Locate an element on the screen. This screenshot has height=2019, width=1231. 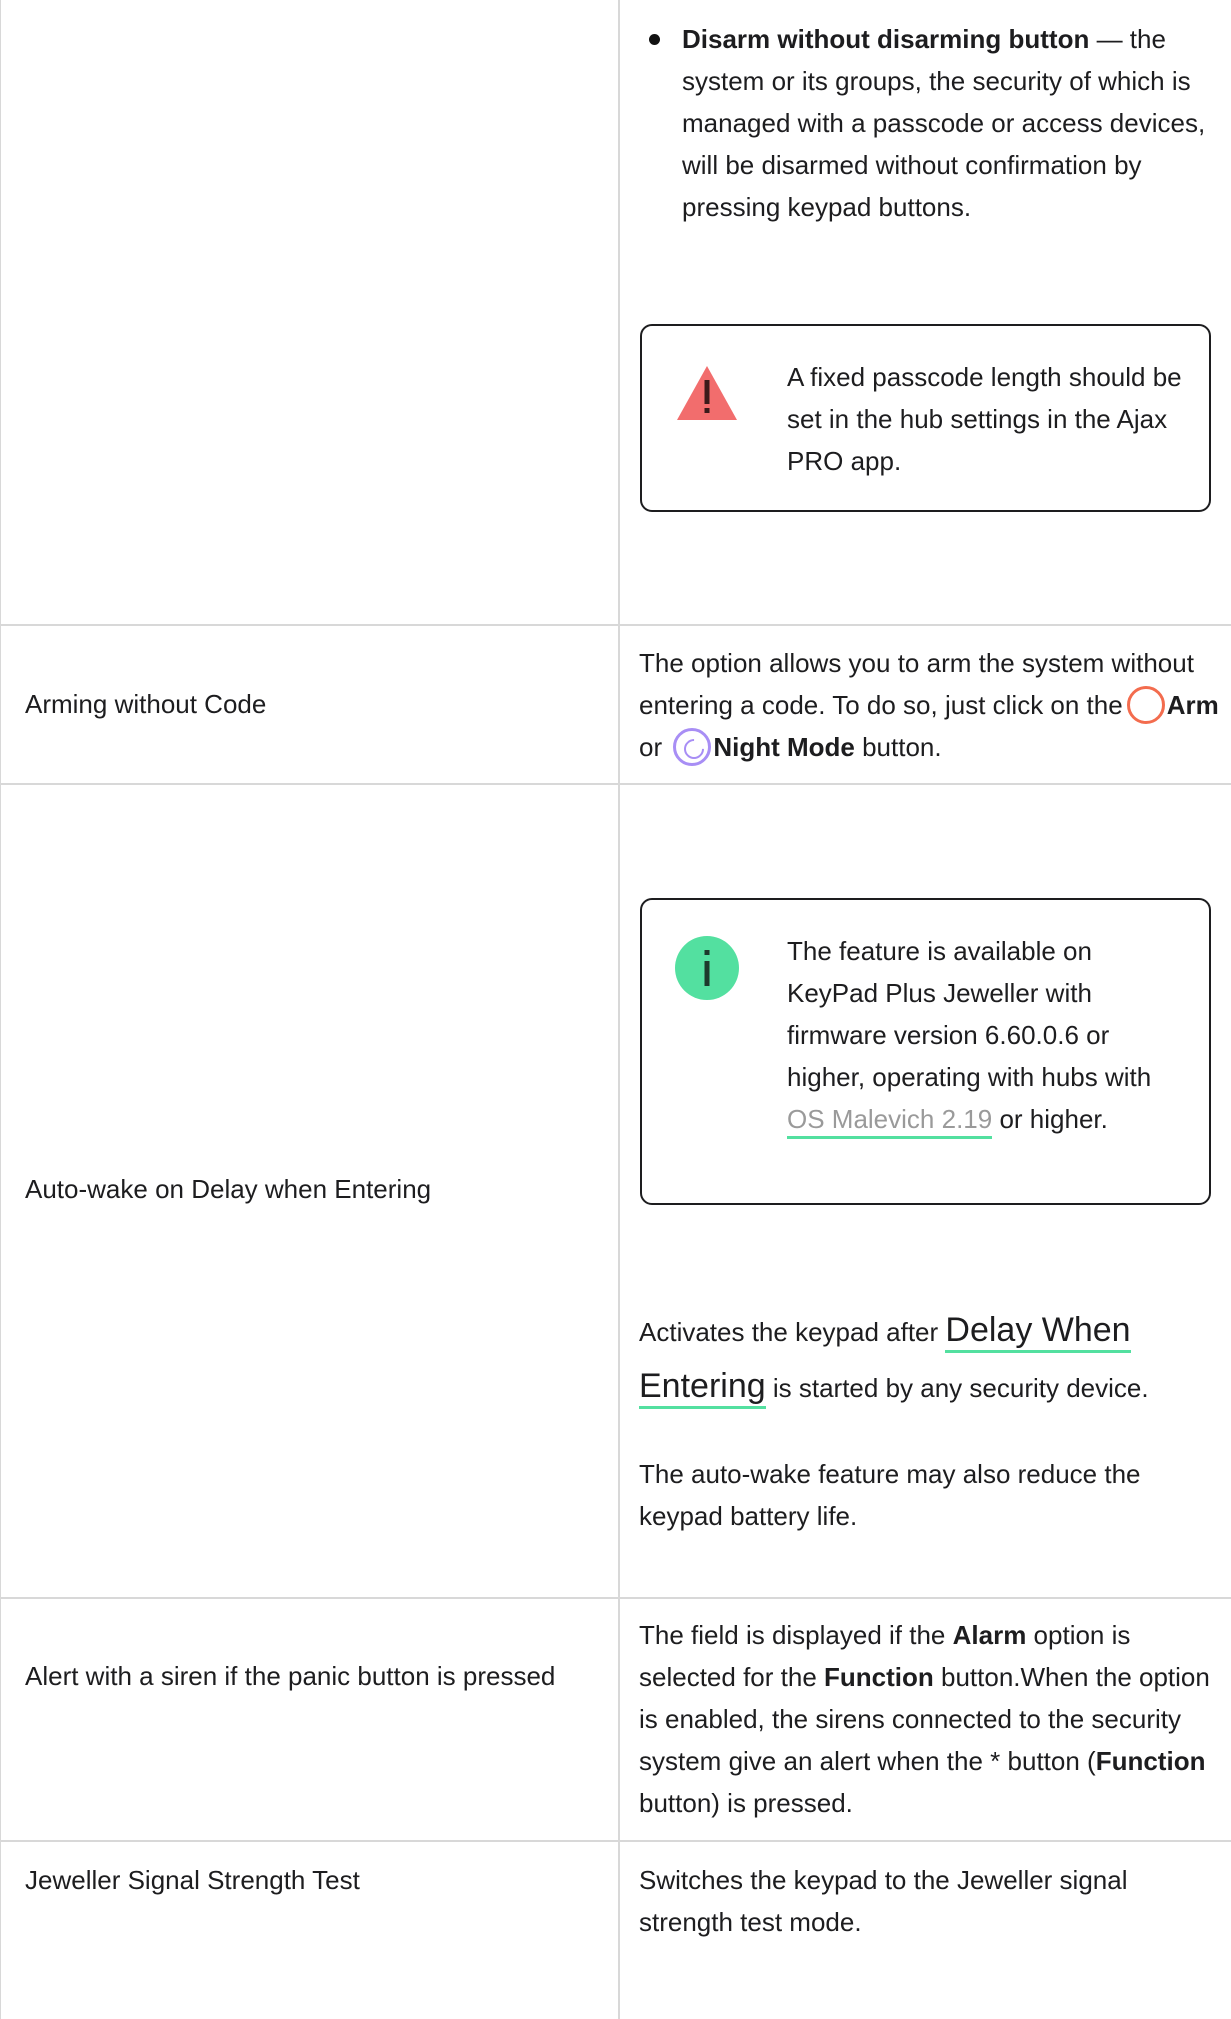
desc-text: or is located at coordinates (654, 747).